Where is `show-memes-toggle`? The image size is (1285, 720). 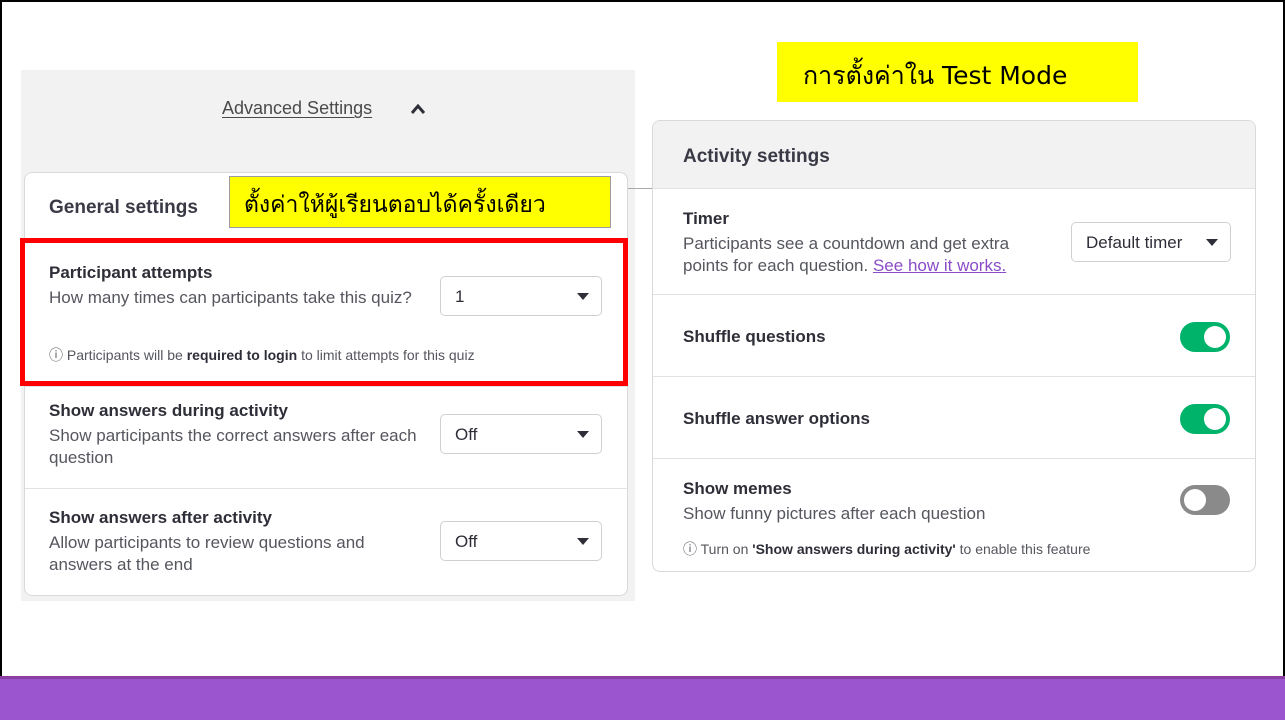 show-memes-toggle is located at coordinates (1205, 500).